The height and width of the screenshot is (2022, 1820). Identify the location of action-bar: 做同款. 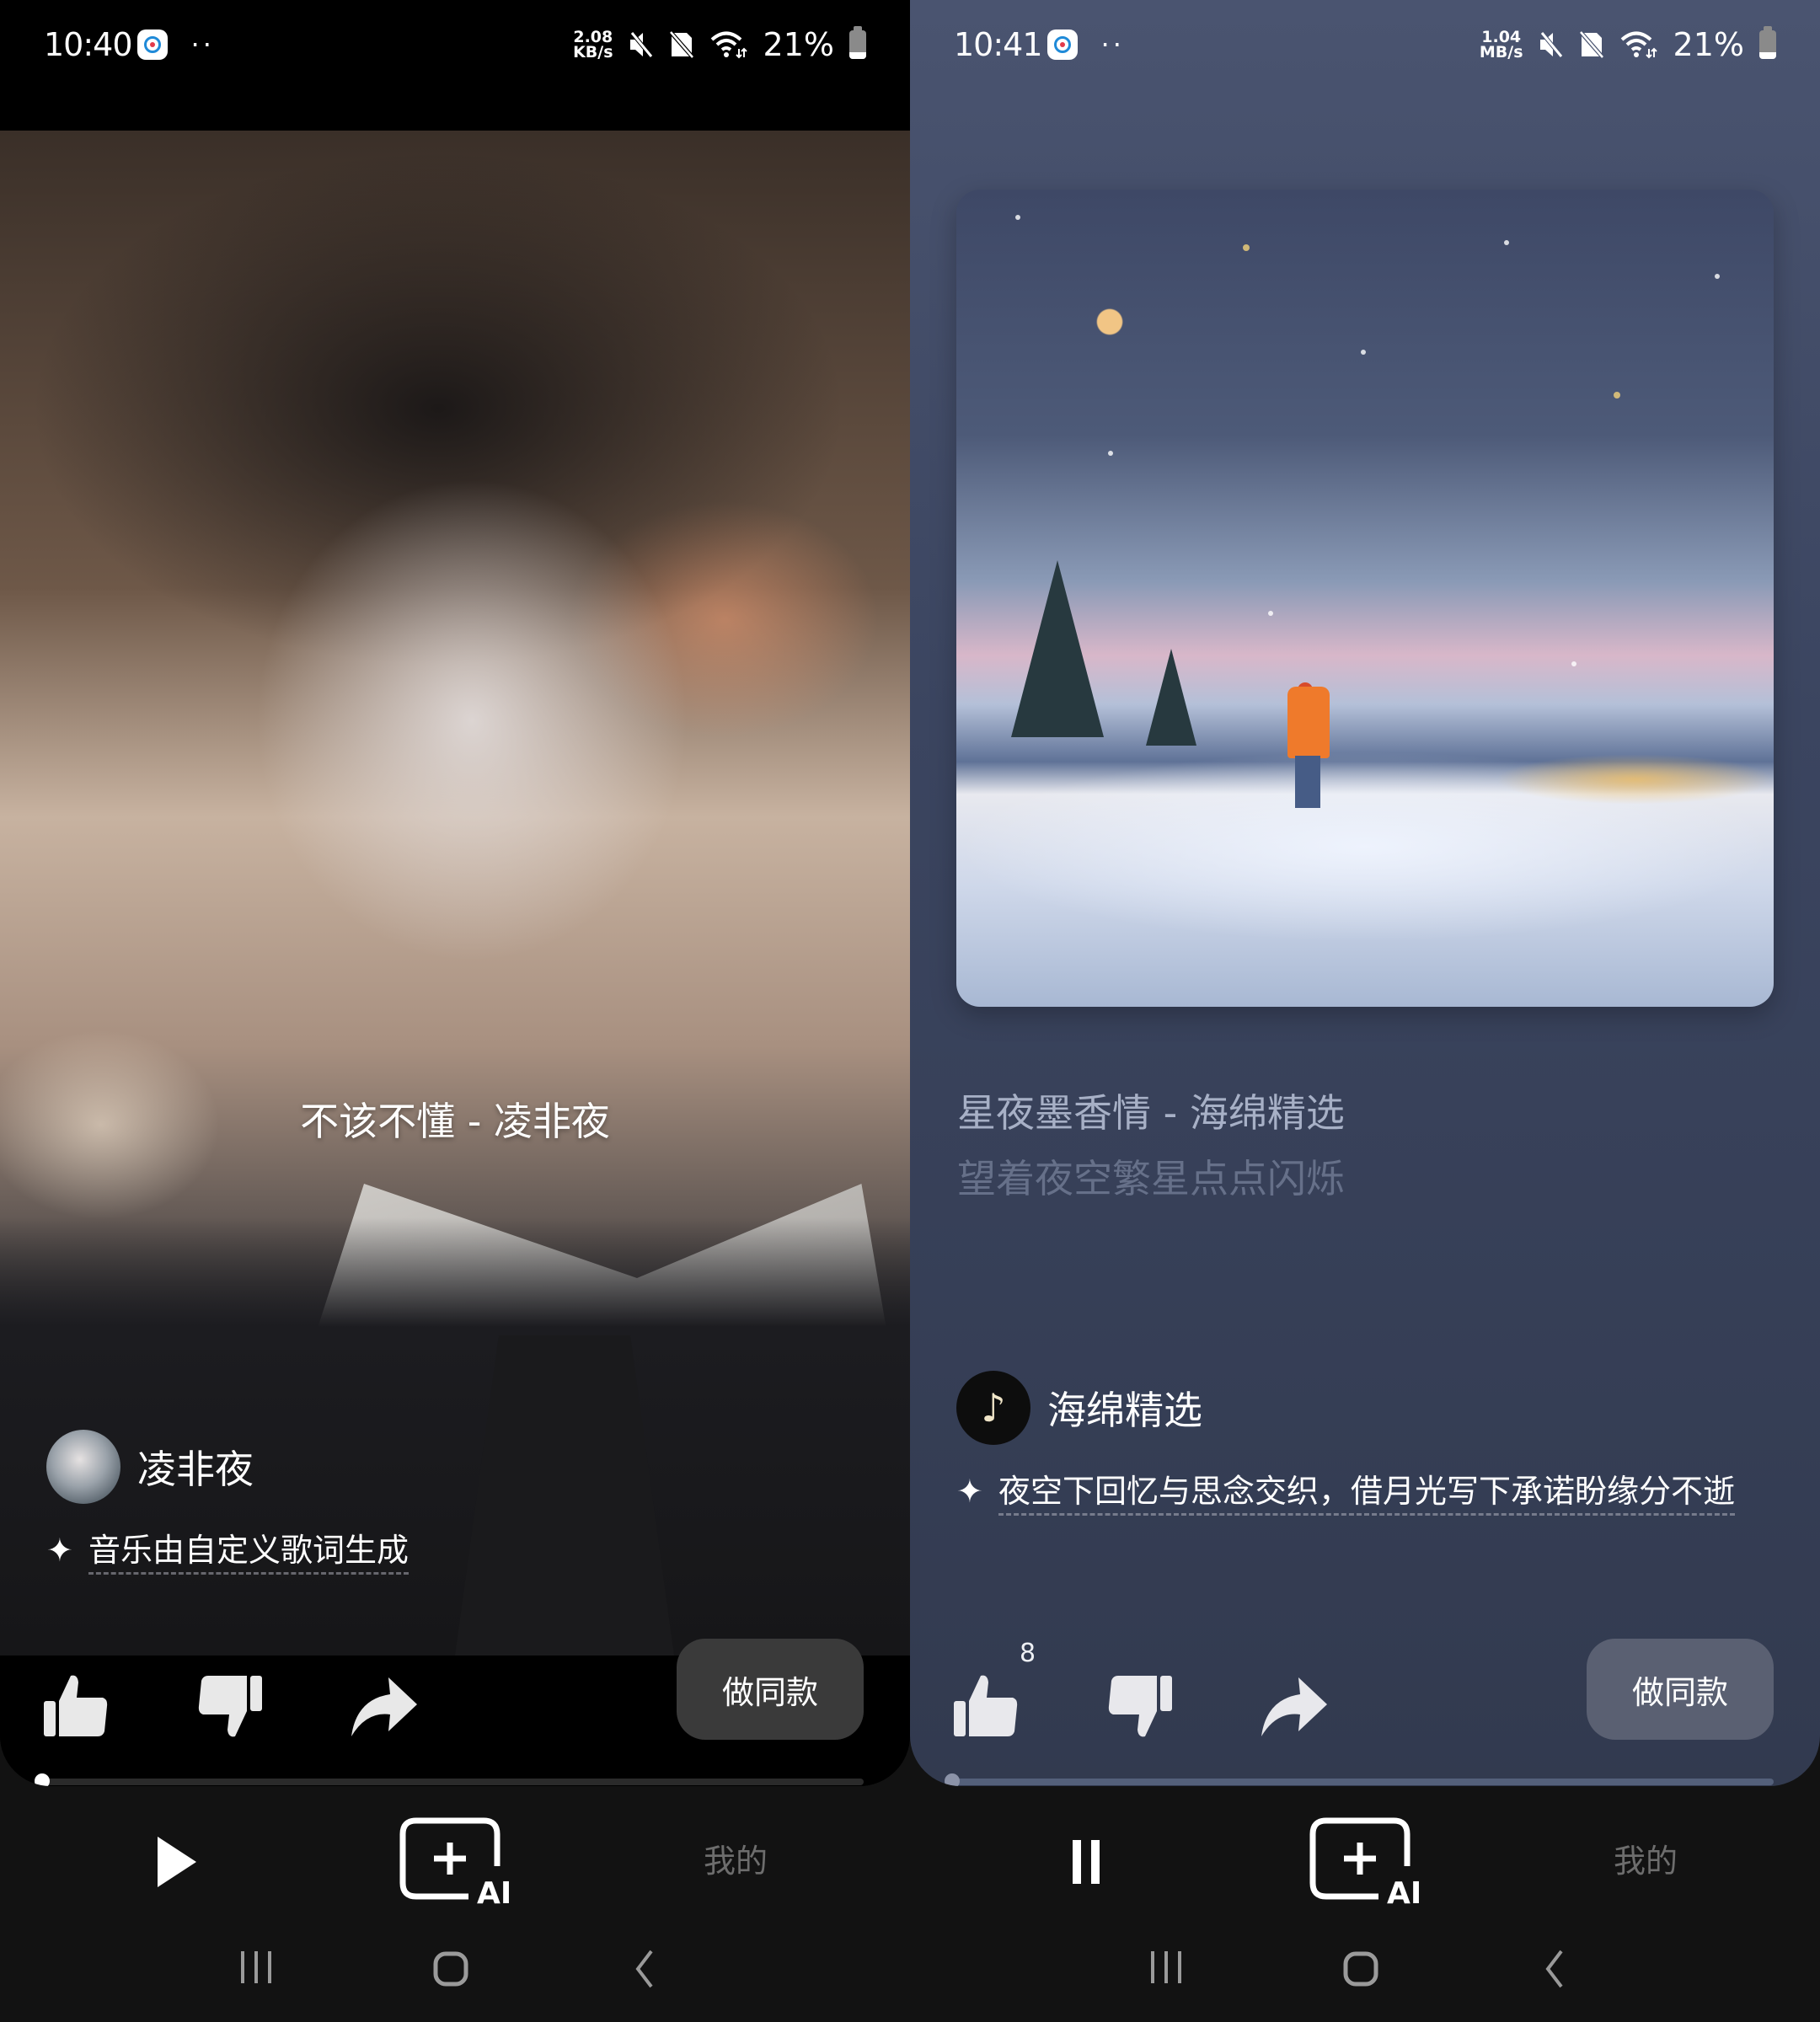
(455, 1702).